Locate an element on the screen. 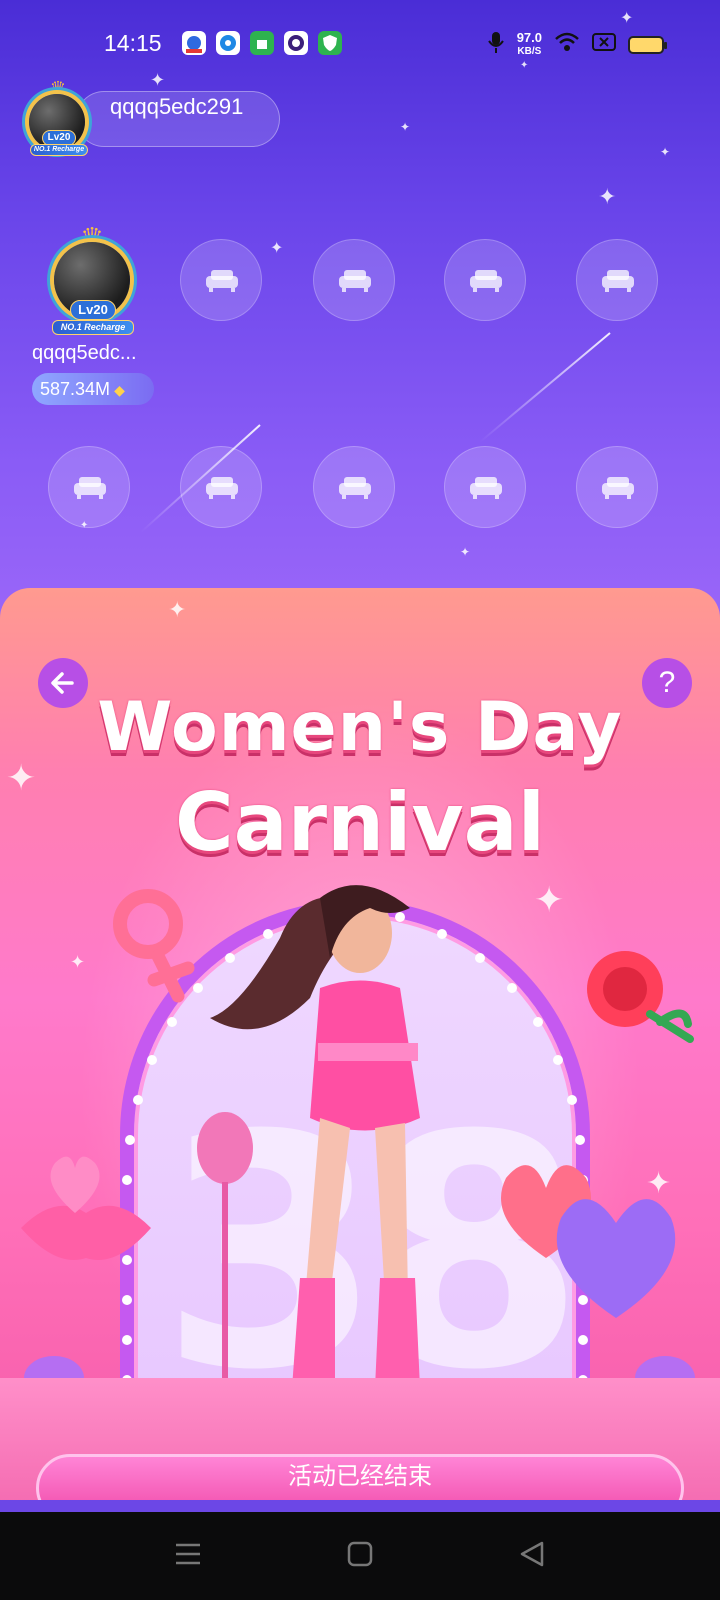 The width and height of the screenshot is (720, 1600). sim-blocked-icon is located at coordinates (604, 44).